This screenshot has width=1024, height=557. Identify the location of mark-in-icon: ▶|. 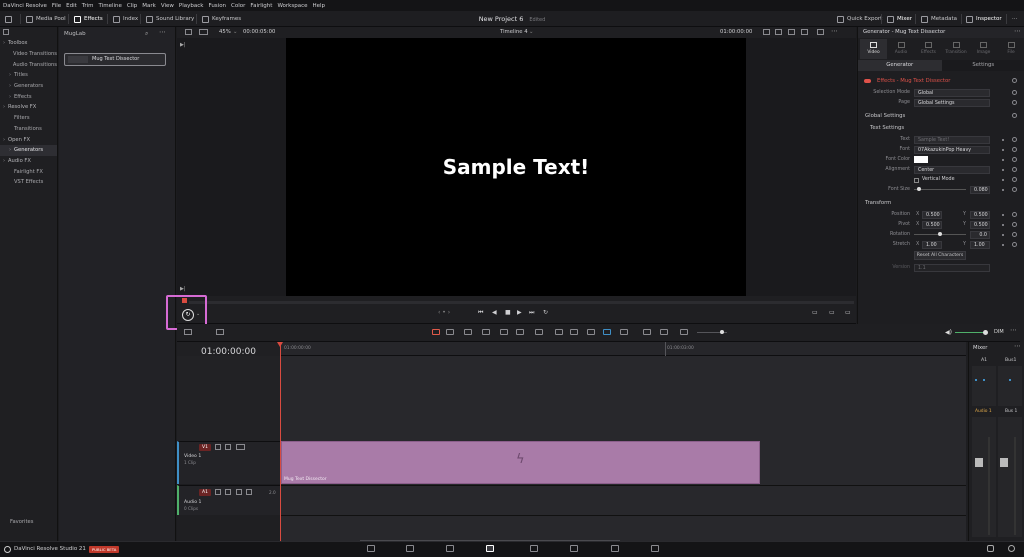
(183, 45).